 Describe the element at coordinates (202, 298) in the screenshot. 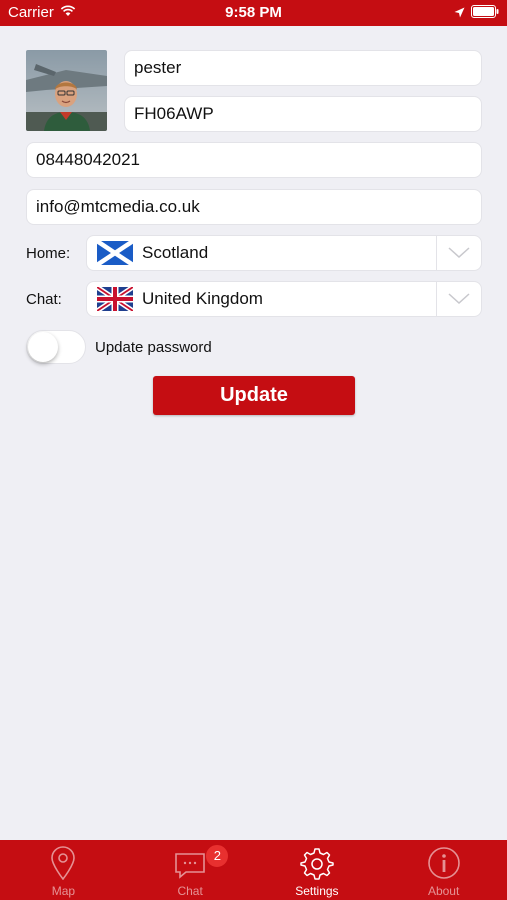

I see `chat-value: United Kingdom` at that location.